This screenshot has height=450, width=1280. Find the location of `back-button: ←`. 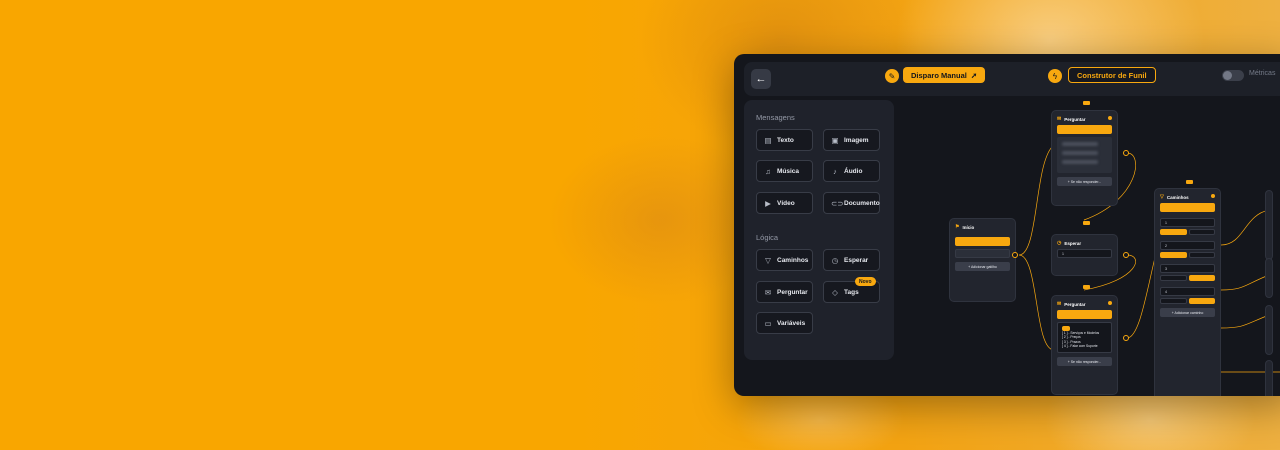

back-button: ← is located at coordinates (761, 79).